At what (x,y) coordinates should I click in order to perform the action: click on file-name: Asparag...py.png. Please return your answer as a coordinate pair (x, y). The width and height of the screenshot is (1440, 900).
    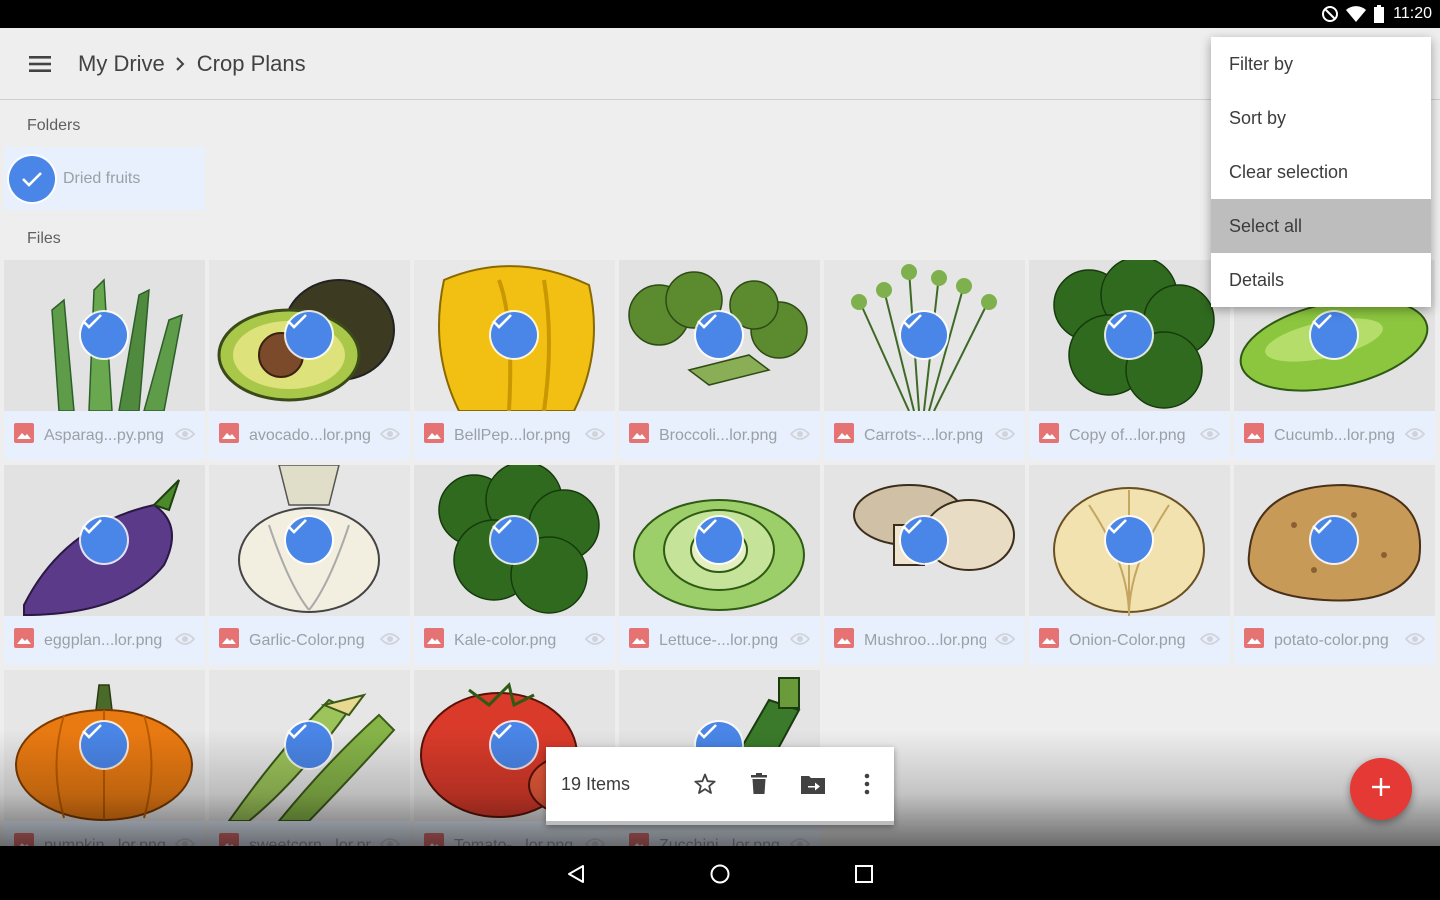
    Looking at the image, I should click on (104, 435).